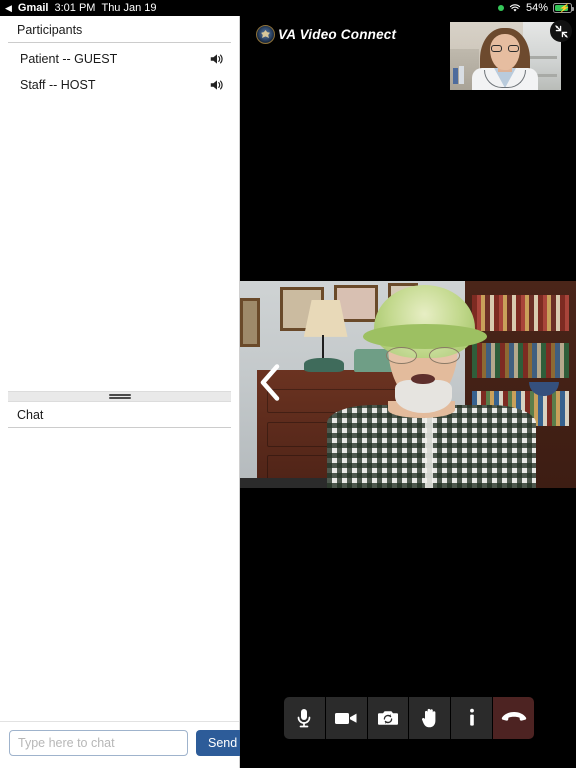 Image resolution: width=576 pixels, height=768 pixels. Describe the element at coordinates (119, 85) in the screenshot. I see `list-item: Staff -- HOST` at that location.